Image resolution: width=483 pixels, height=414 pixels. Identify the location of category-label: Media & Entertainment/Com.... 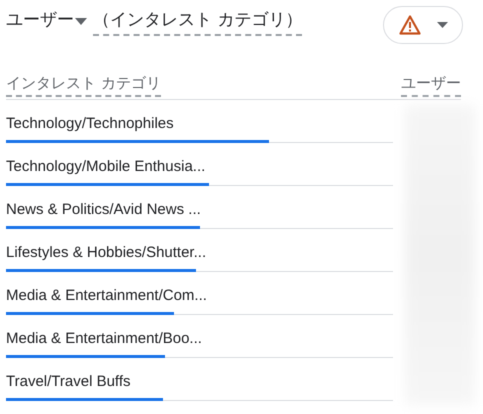
(107, 296).